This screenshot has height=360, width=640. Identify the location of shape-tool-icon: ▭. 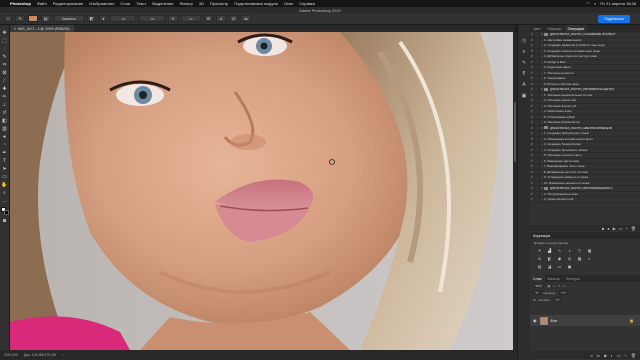
(4, 176).